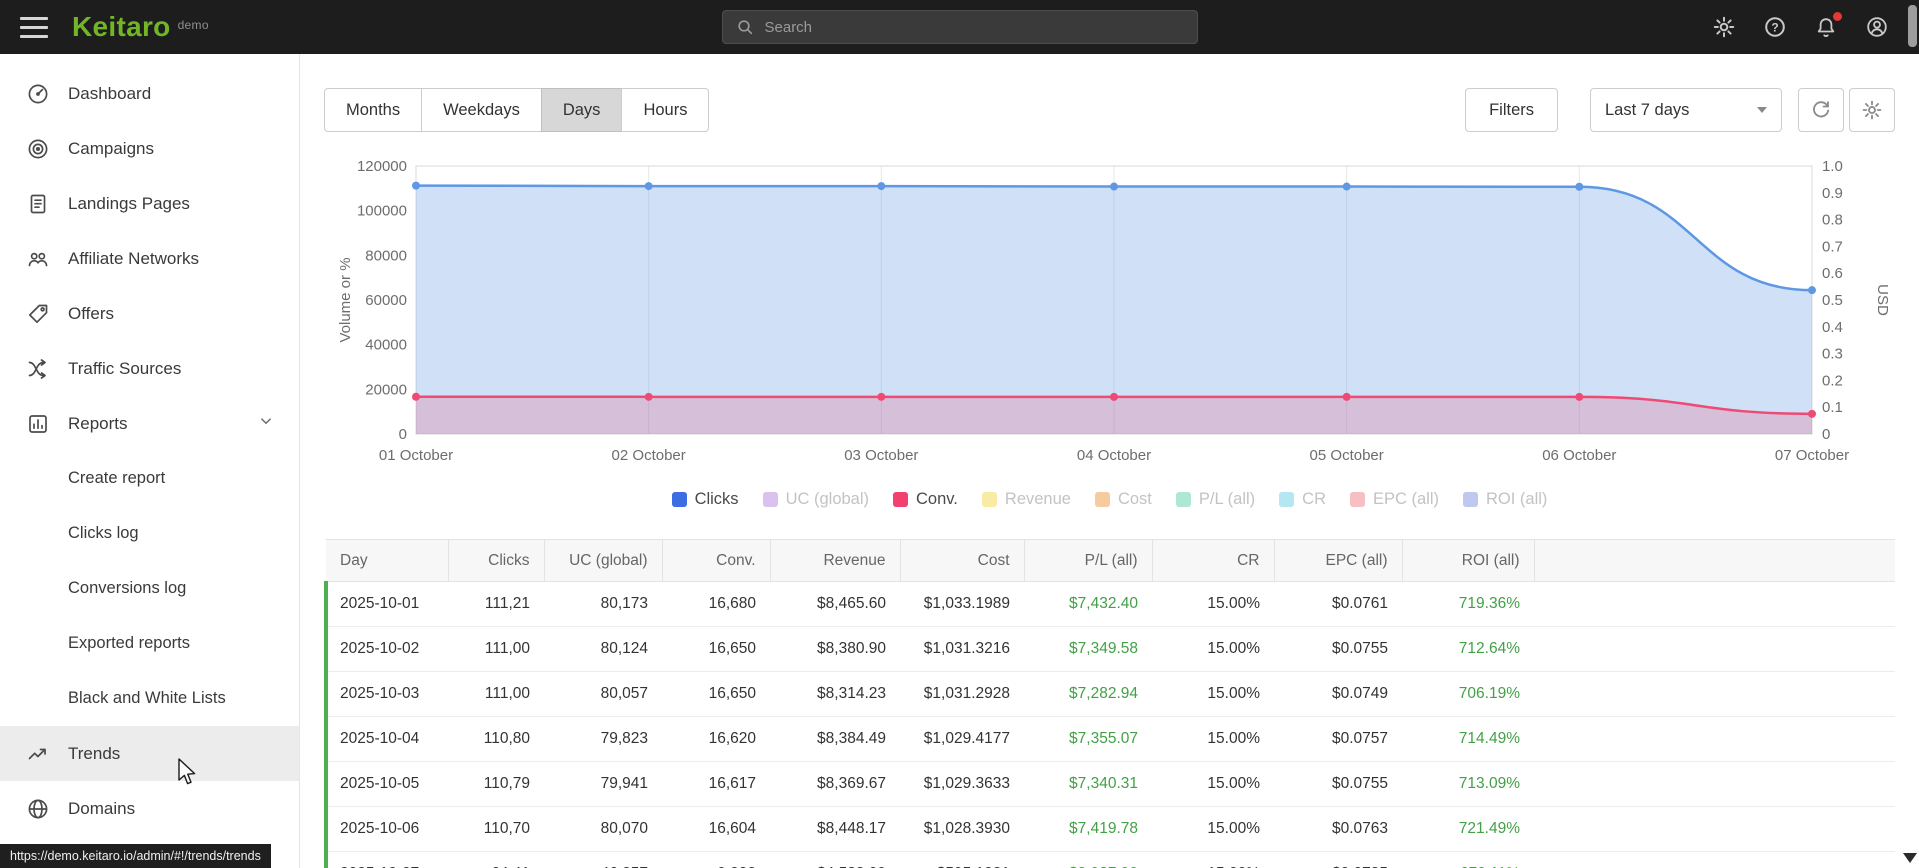 The width and height of the screenshot is (1919, 868). Describe the element at coordinates (1087, 560) in the screenshot. I see `column-header: P/L (all)` at that location.